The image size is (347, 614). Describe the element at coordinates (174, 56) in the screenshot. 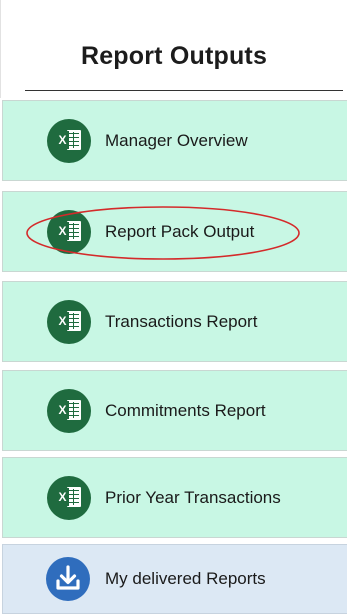

I see `page-title: Report Outputs` at that location.